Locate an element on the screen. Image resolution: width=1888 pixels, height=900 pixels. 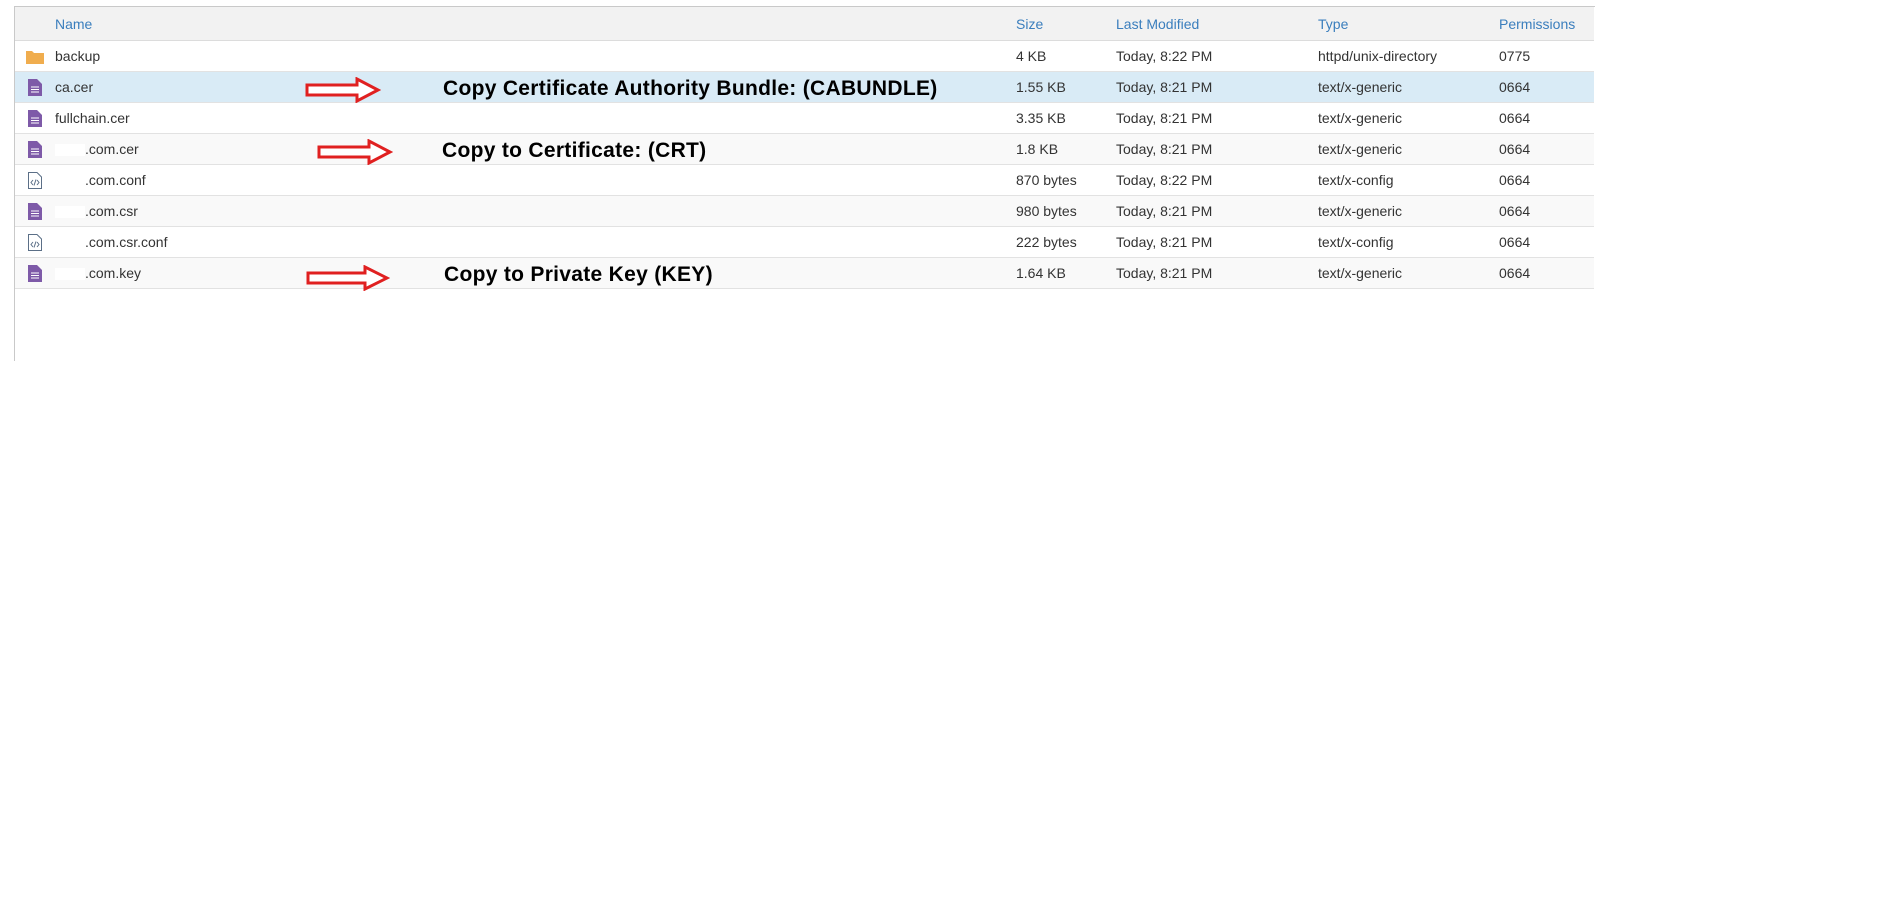
file-size: 1.8 KB is located at coordinates (1066, 149).